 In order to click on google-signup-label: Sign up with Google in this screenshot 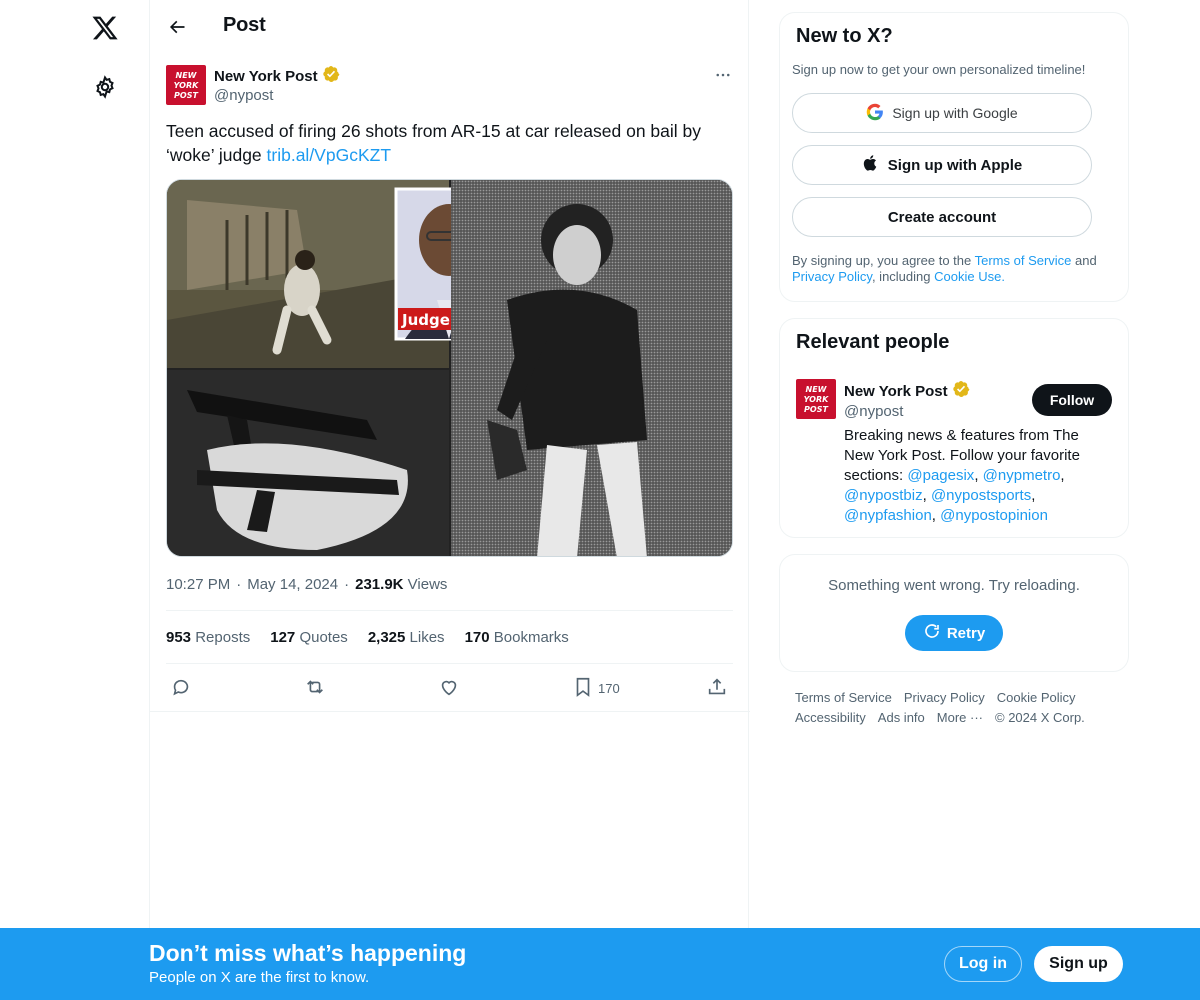, I will do `click(955, 113)`.